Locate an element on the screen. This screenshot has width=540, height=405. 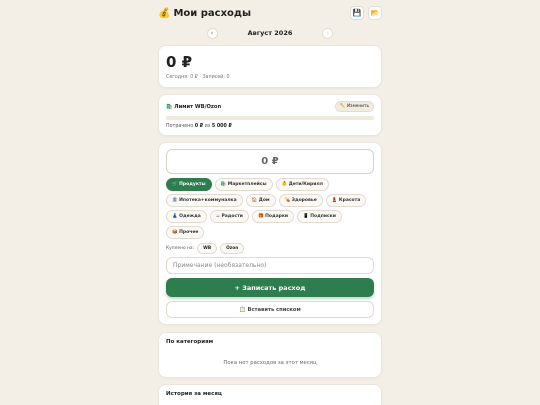
total-summary: Сегодня: 0 ₽ · Записей: 0 is located at coordinates (198, 77).